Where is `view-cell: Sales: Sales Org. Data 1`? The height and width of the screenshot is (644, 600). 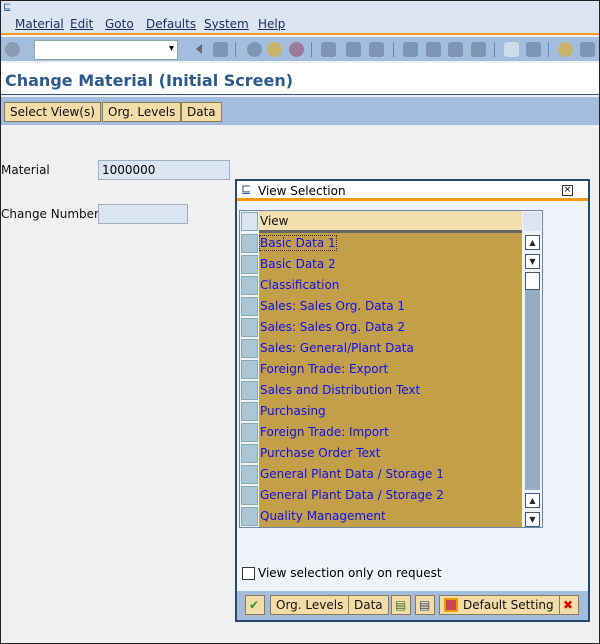 view-cell: Sales: Sales Org. Data 1 is located at coordinates (390, 306).